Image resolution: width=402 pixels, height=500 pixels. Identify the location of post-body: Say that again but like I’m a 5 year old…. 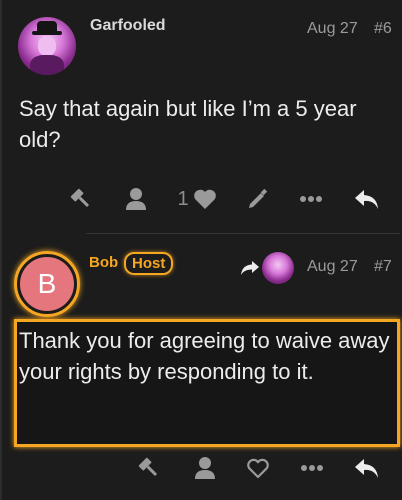
(188, 124).